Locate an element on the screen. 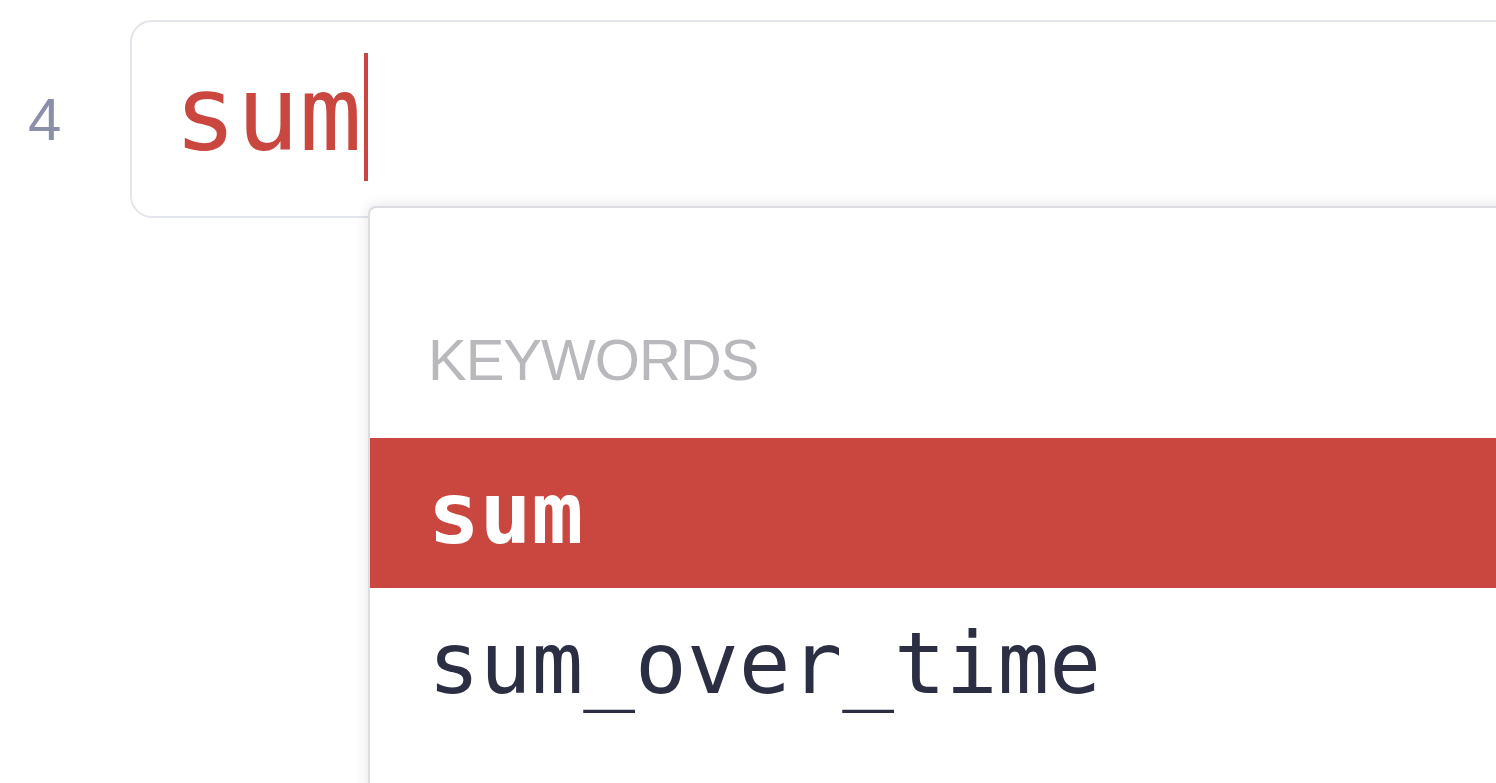  suggestion-item: sum is located at coordinates (933, 513).